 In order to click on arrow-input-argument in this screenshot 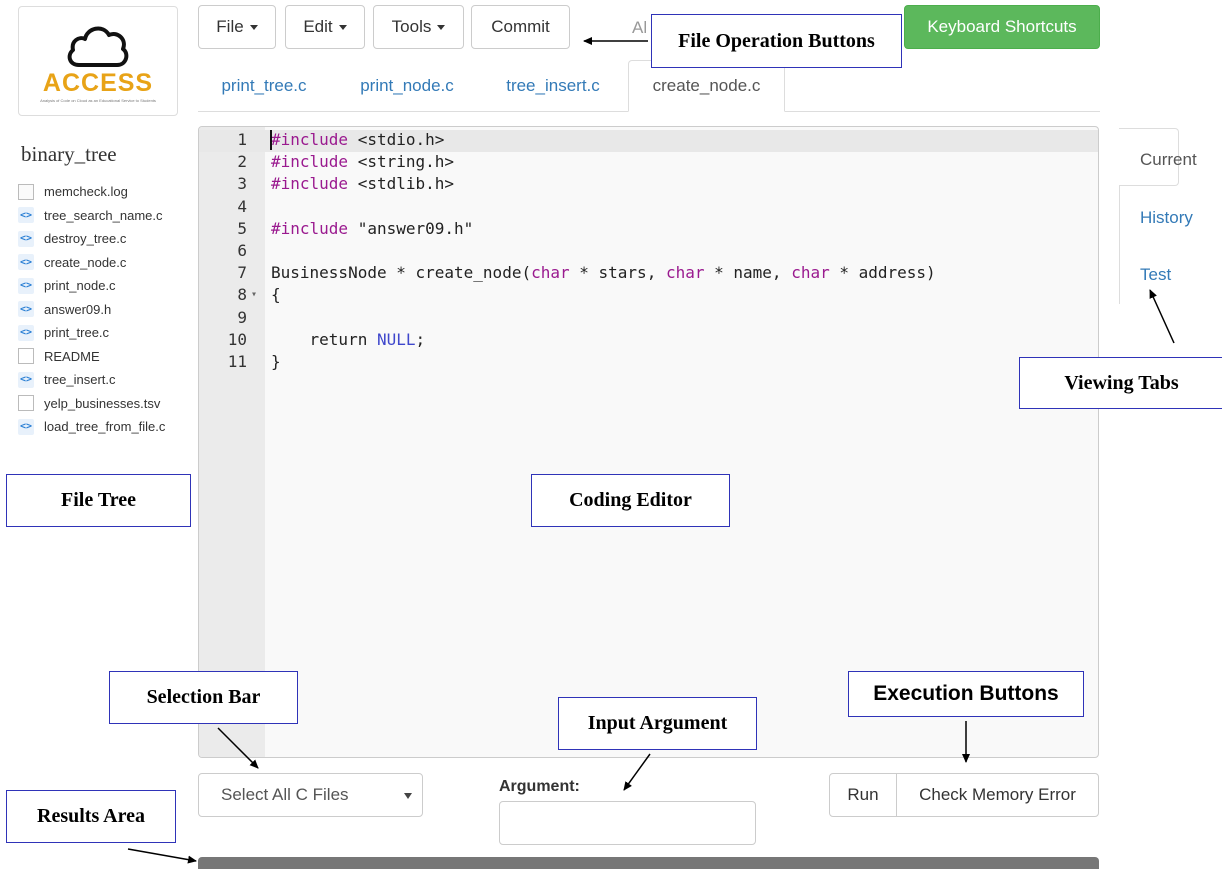, I will do `click(637, 772)`.